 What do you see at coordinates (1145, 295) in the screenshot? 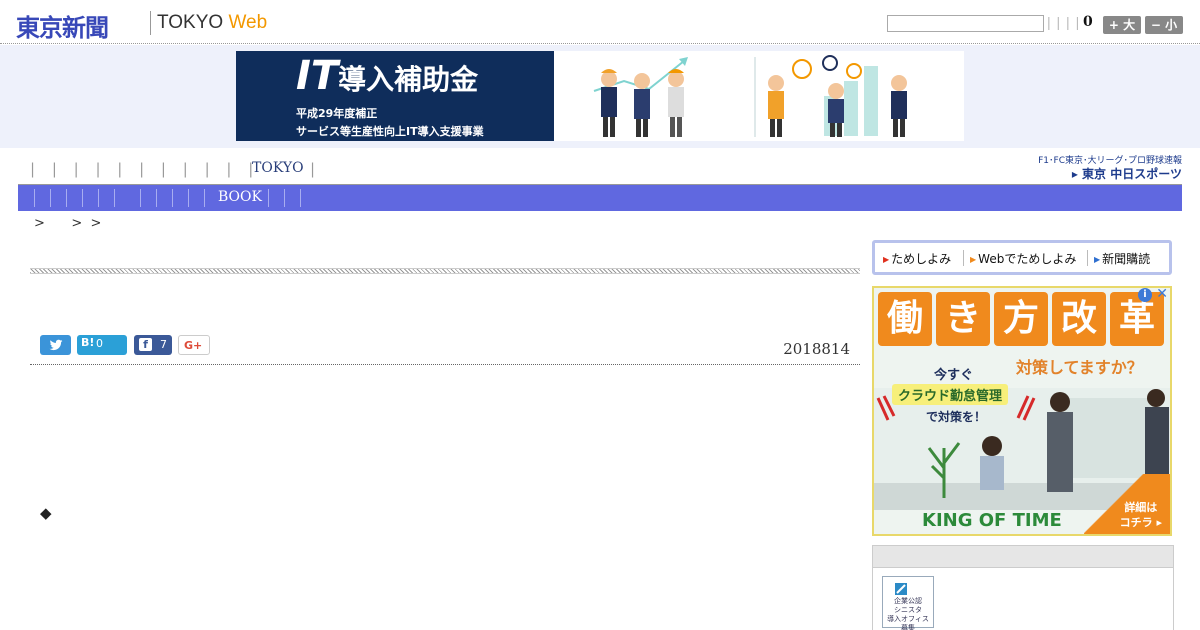
I see `ad-info-icon: i` at bounding box center [1145, 295].